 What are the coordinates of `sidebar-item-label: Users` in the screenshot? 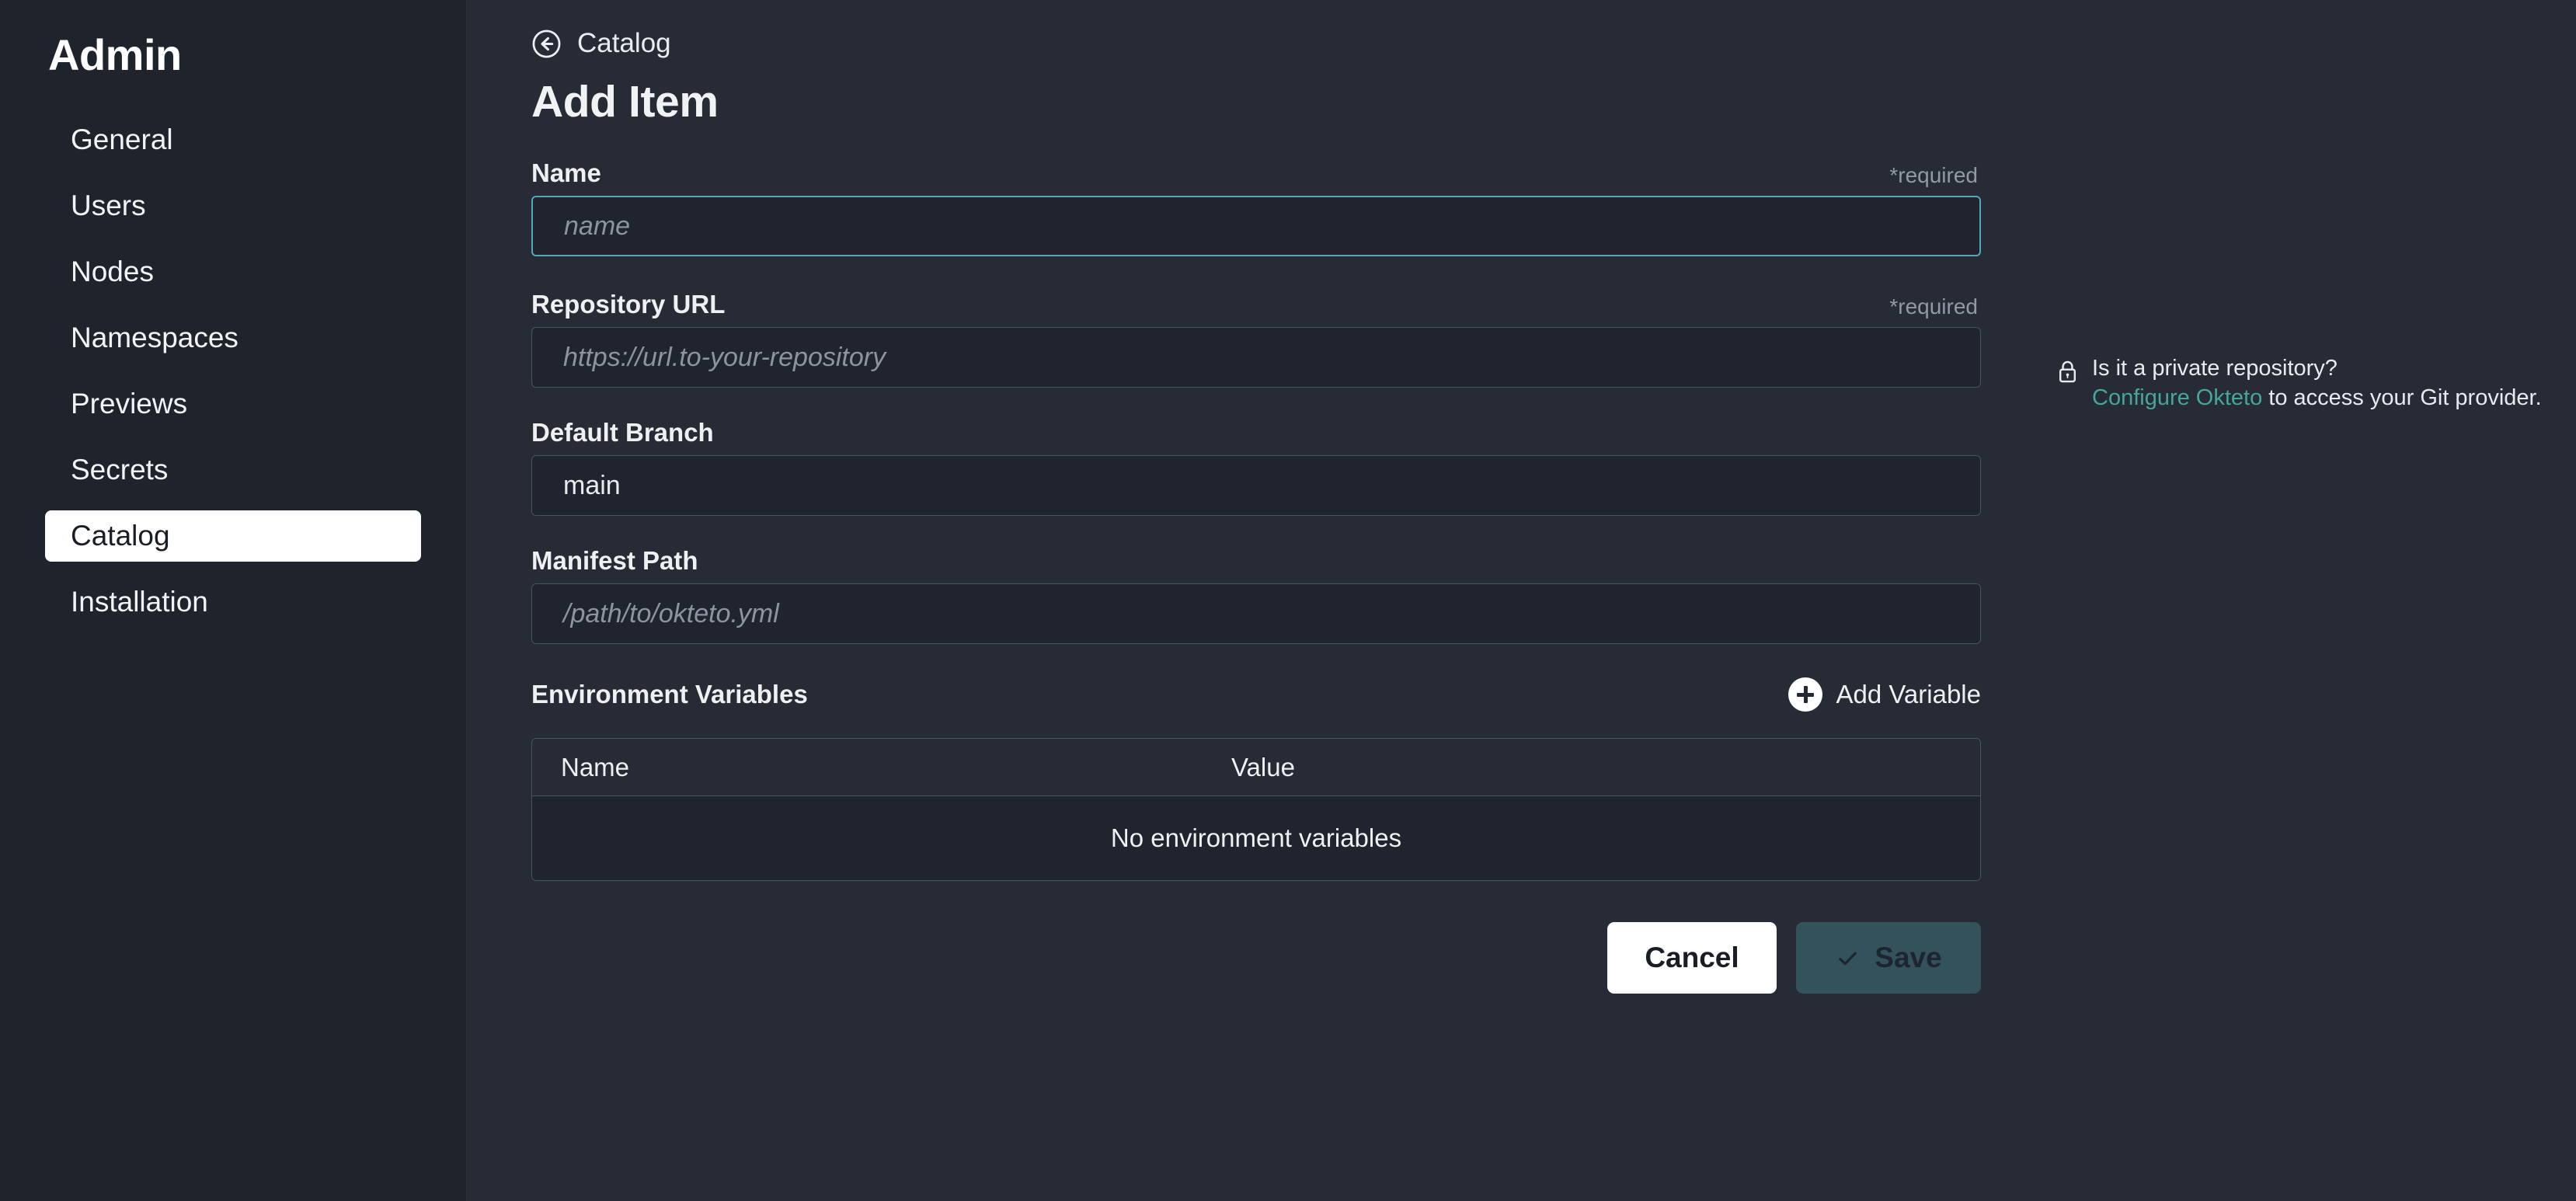 It's located at (108, 205).